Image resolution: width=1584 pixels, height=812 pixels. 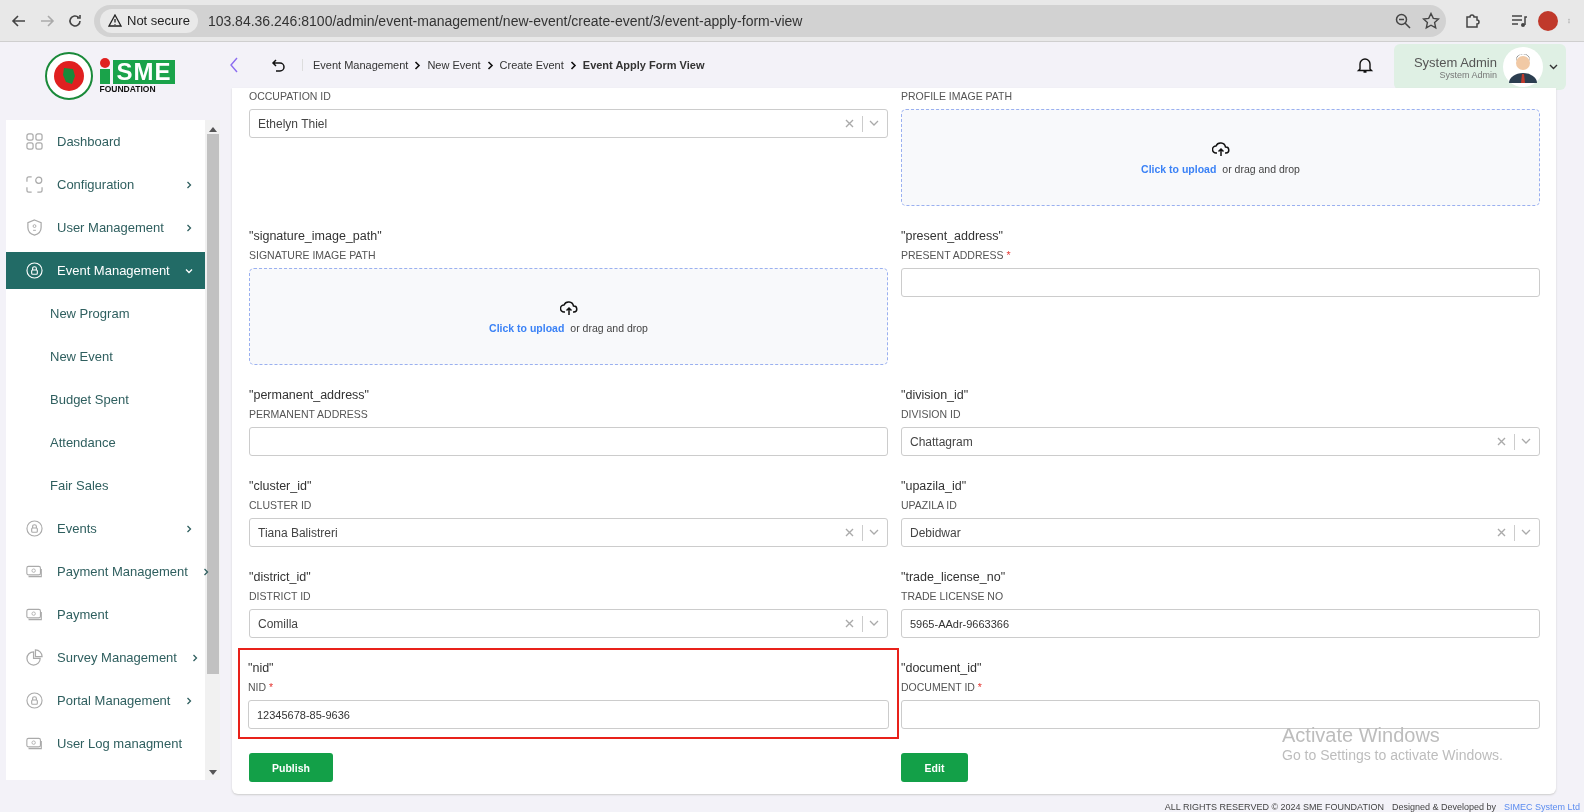 What do you see at coordinates (568, 532) in the screenshot?
I see `select-field: Tiana Balistreri` at bounding box center [568, 532].